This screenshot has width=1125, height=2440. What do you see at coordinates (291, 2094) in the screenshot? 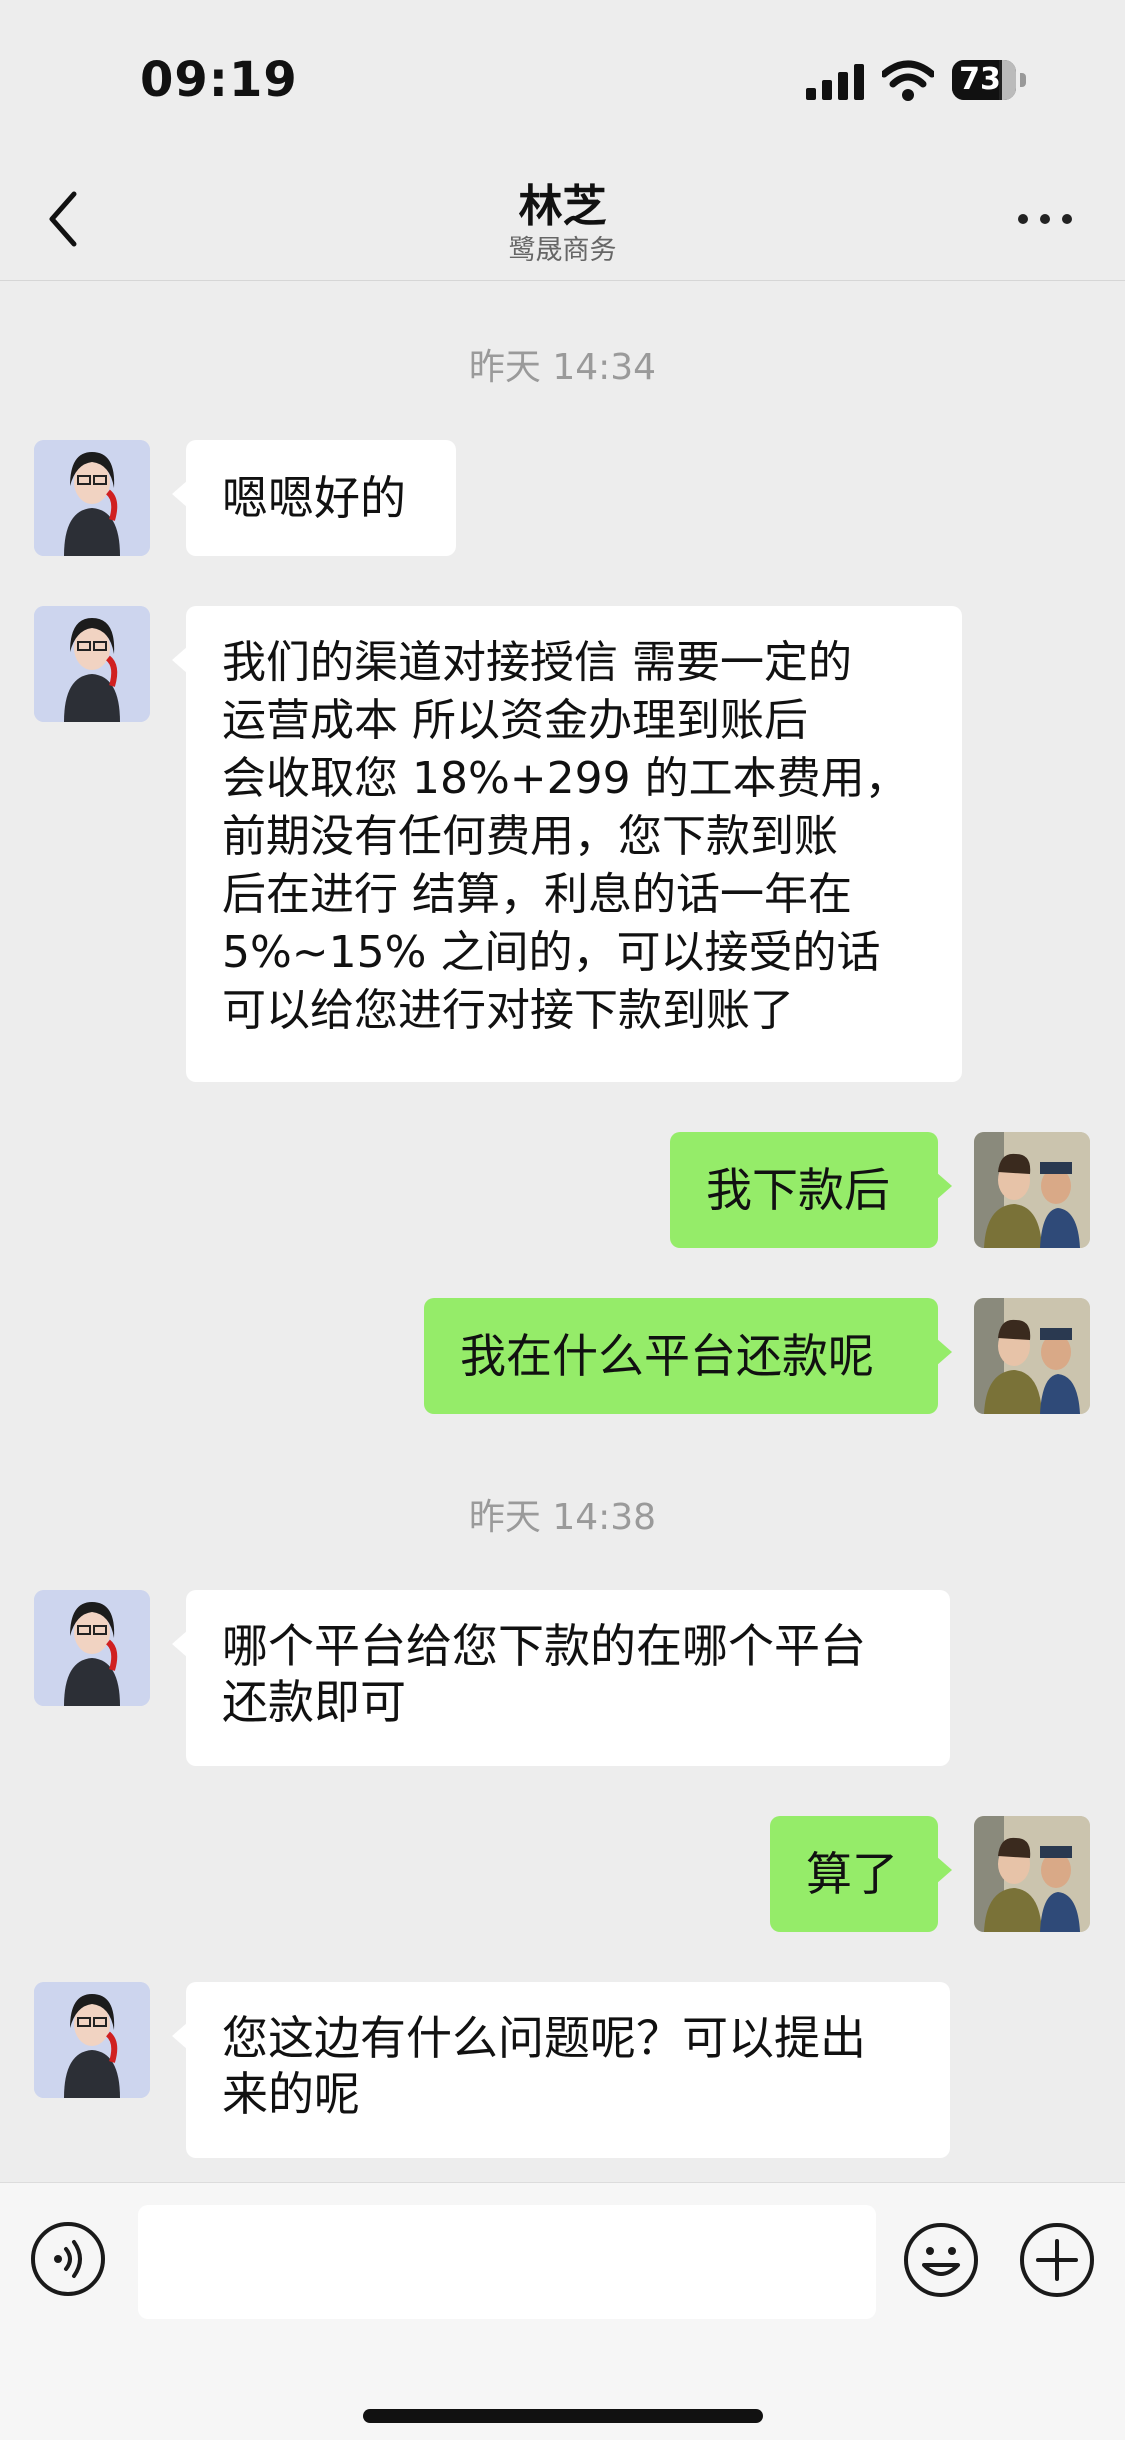
I see `message-line: 来的呢` at bounding box center [291, 2094].